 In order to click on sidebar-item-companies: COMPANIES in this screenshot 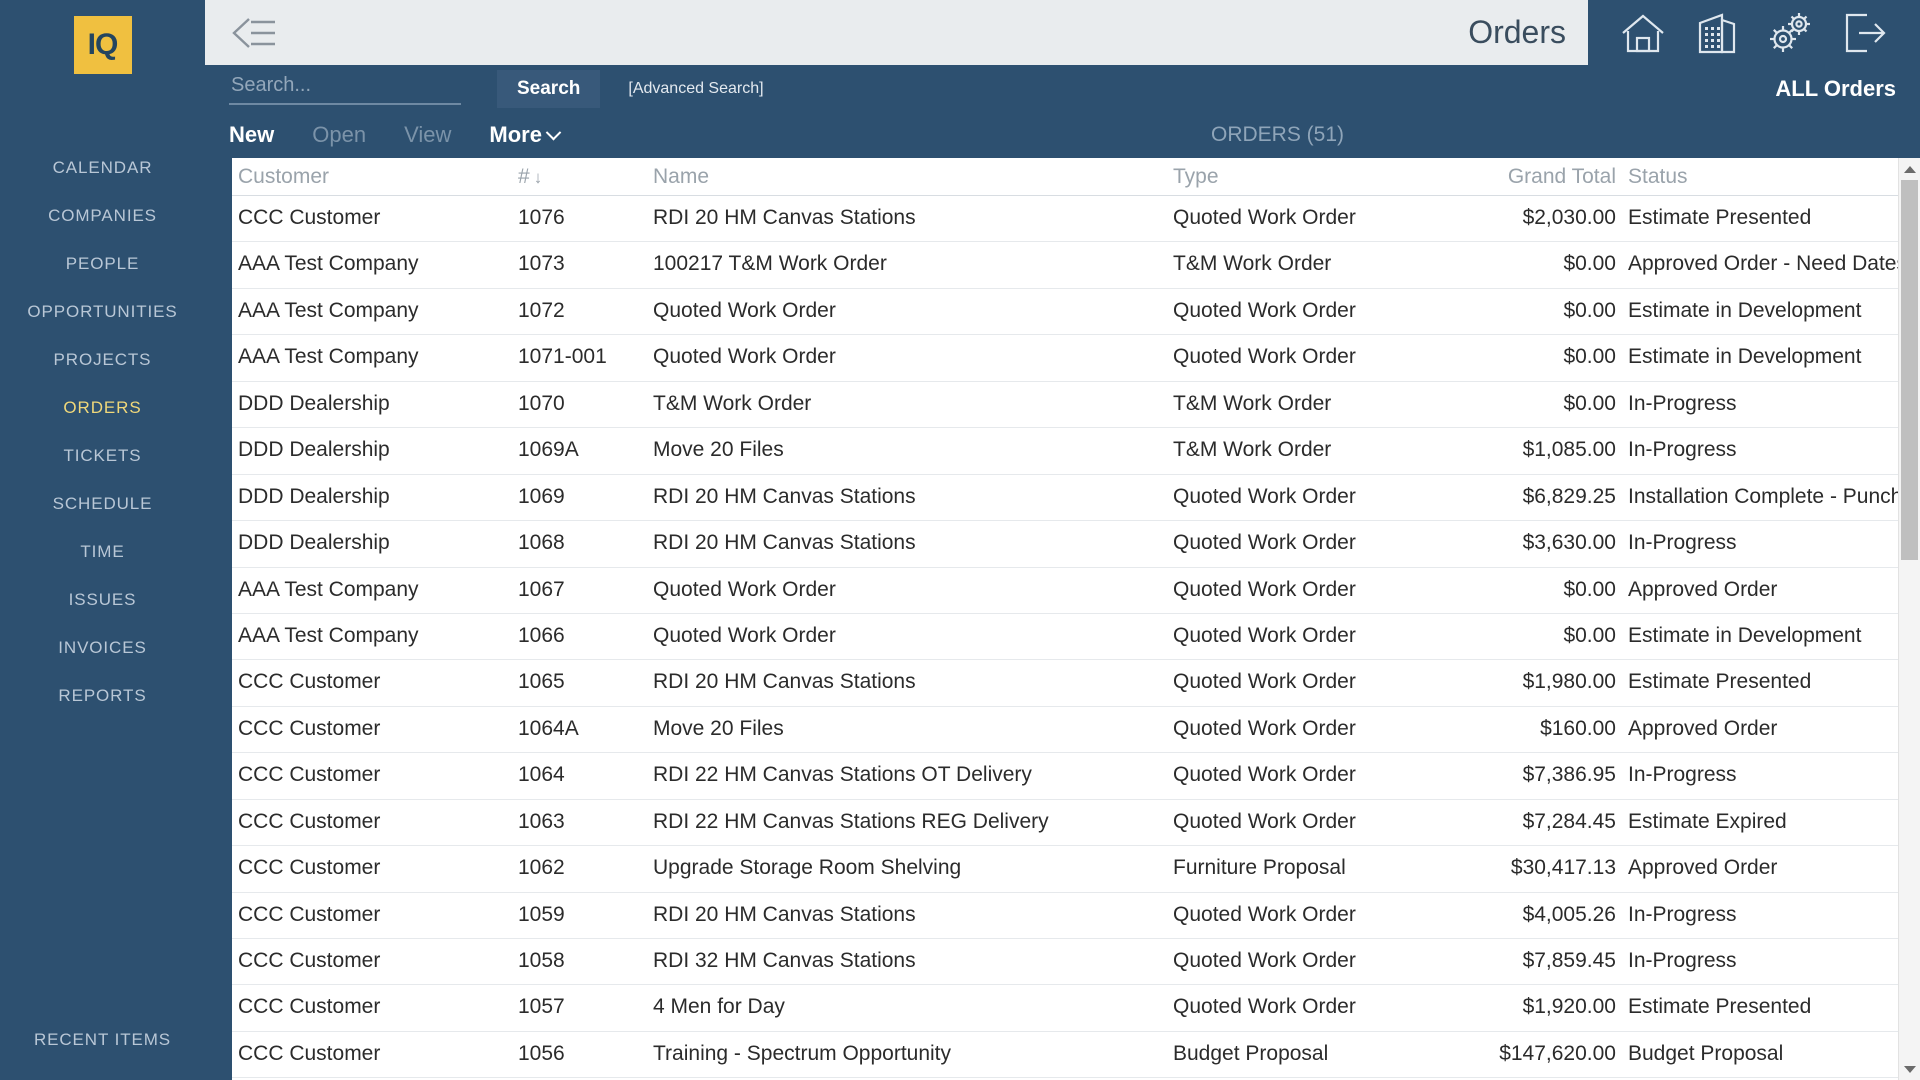, I will do `click(102, 216)`.